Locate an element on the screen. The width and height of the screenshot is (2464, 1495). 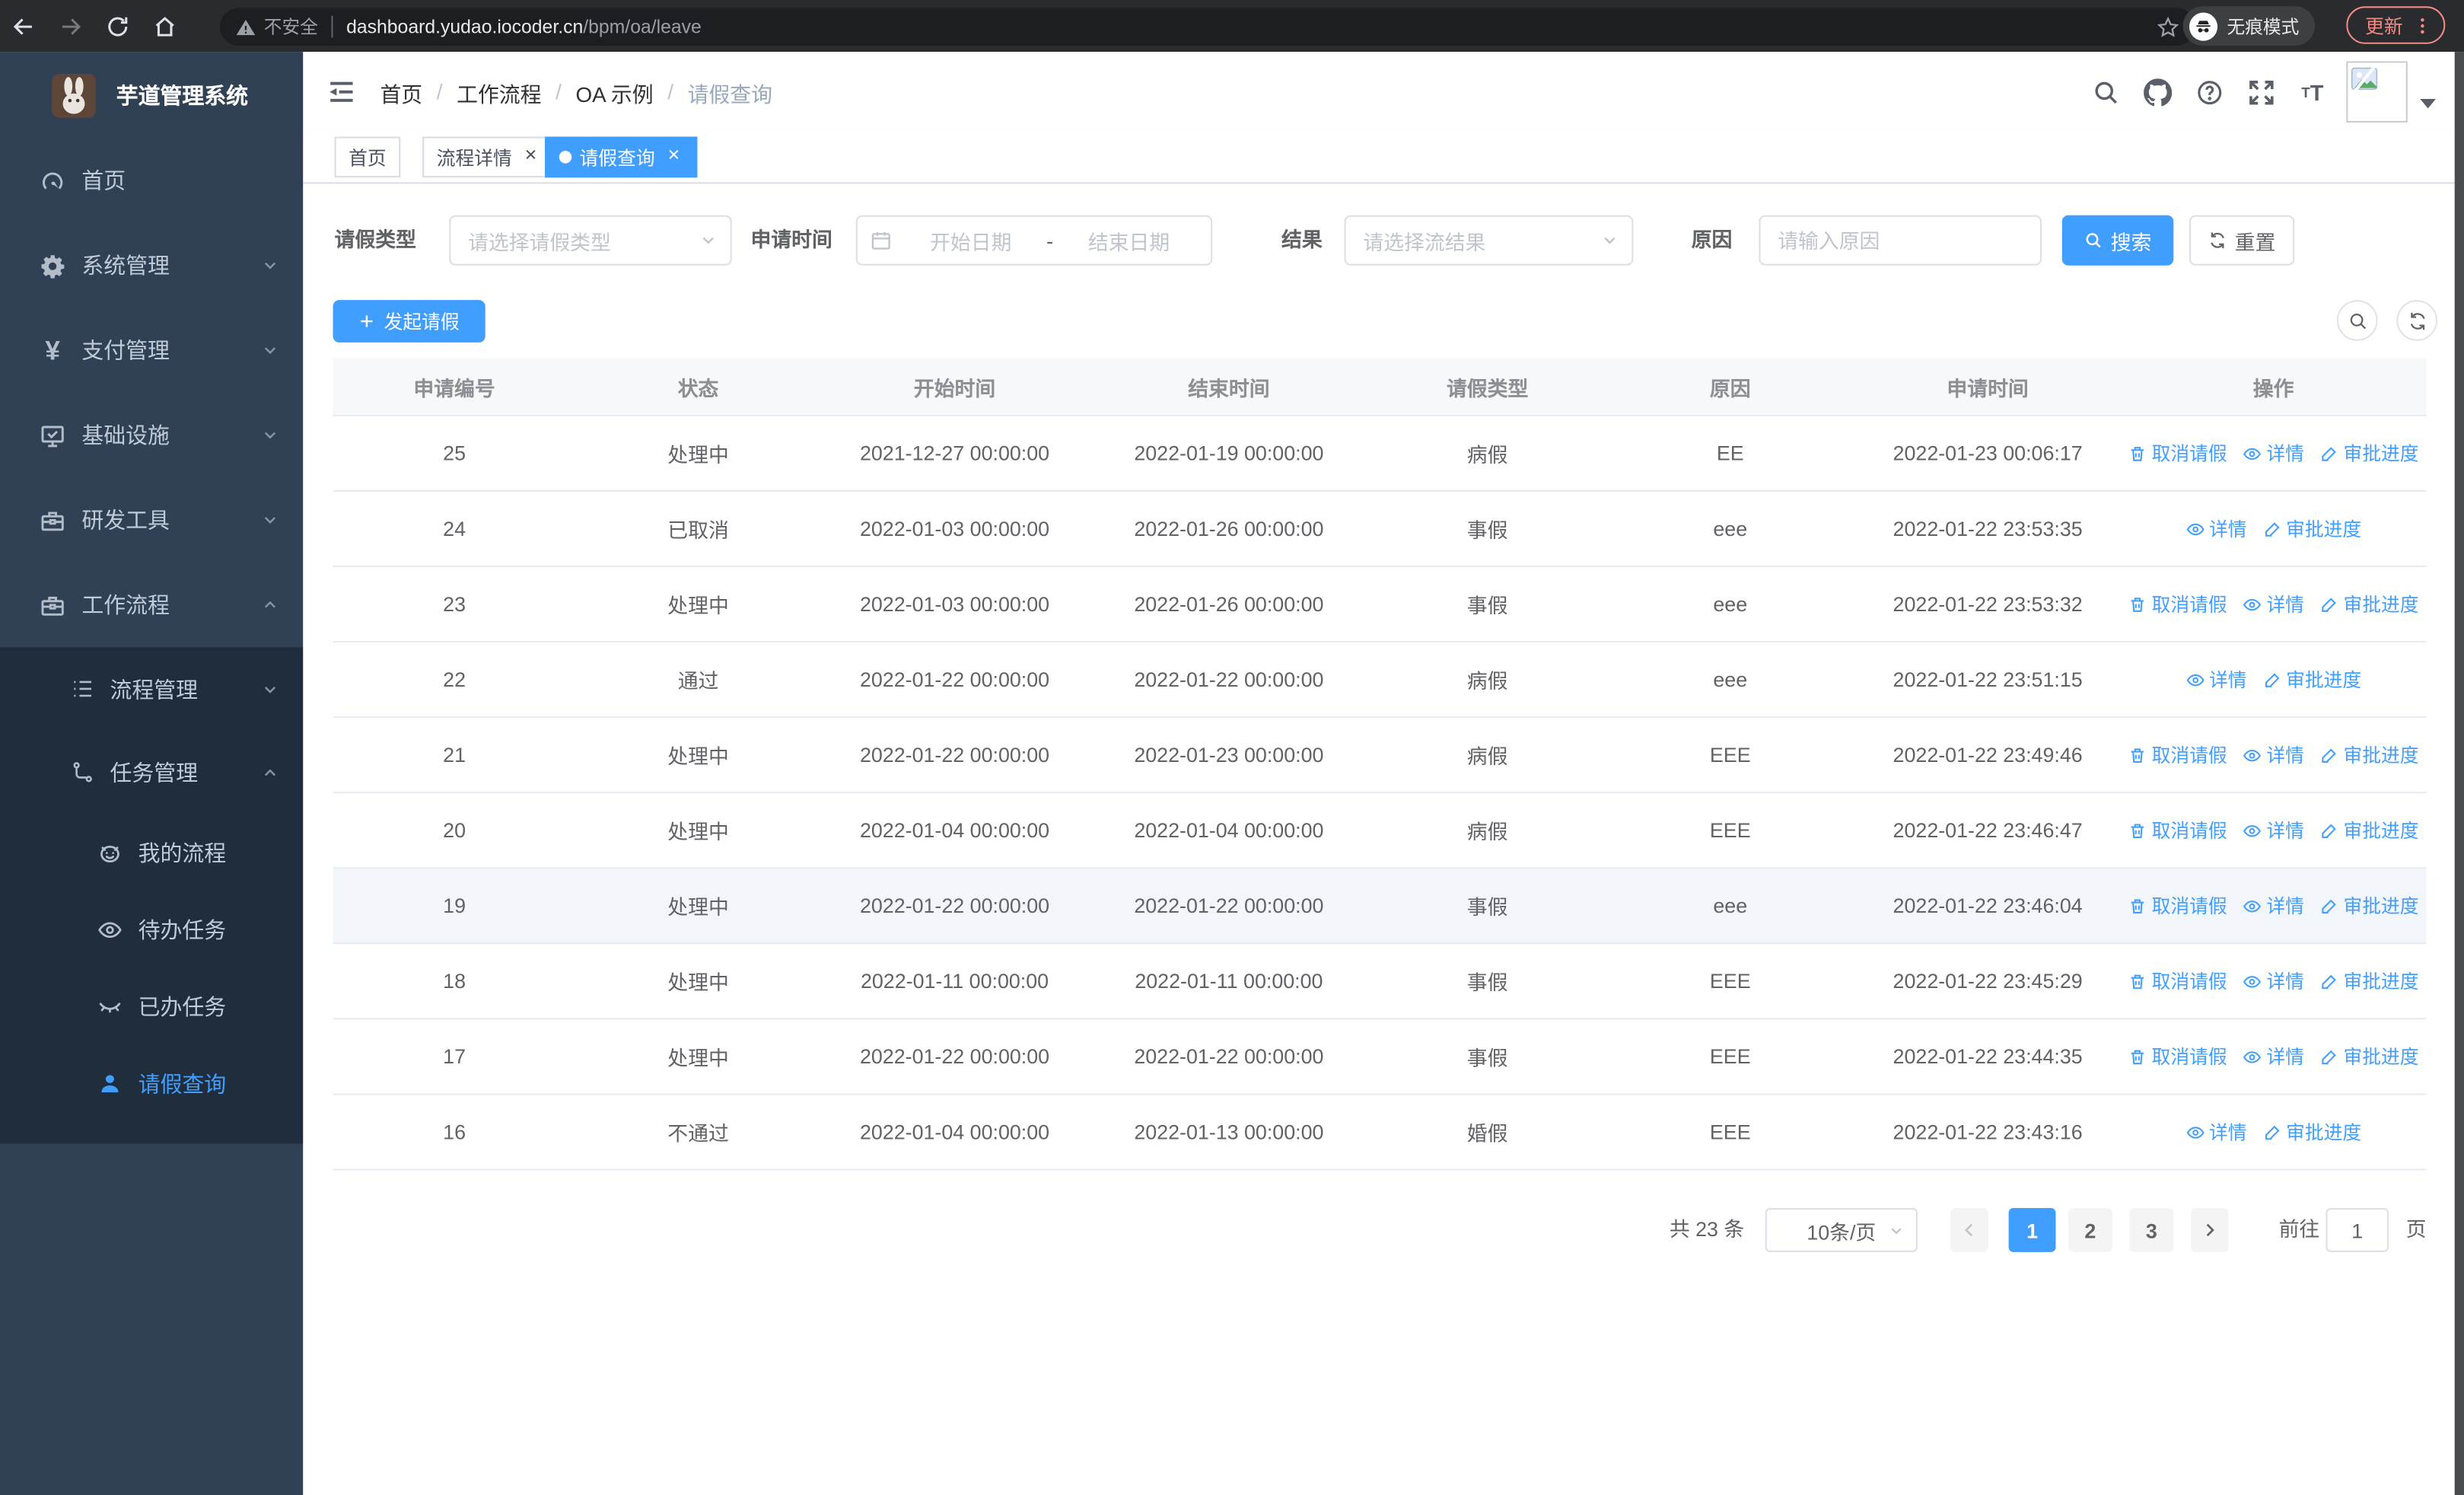
cell-end: 2022-01-26 00:00:00 is located at coordinates (1229, 605).